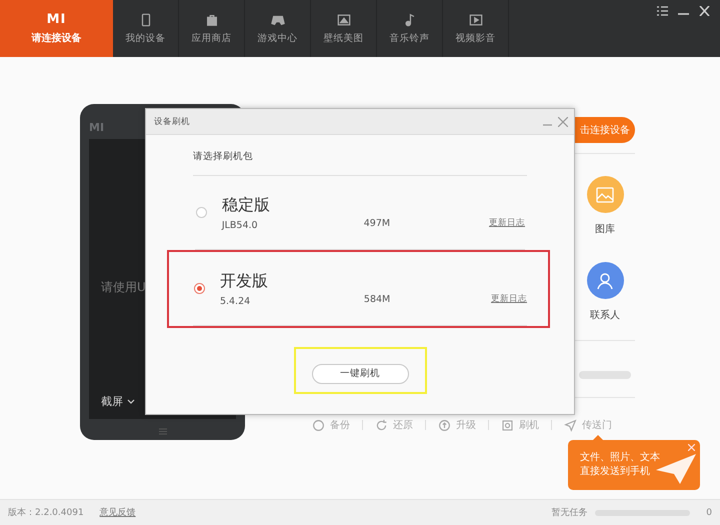 This screenshot has height=525, width=720. I want to click on feature-label: 图库, so click(605, 229).